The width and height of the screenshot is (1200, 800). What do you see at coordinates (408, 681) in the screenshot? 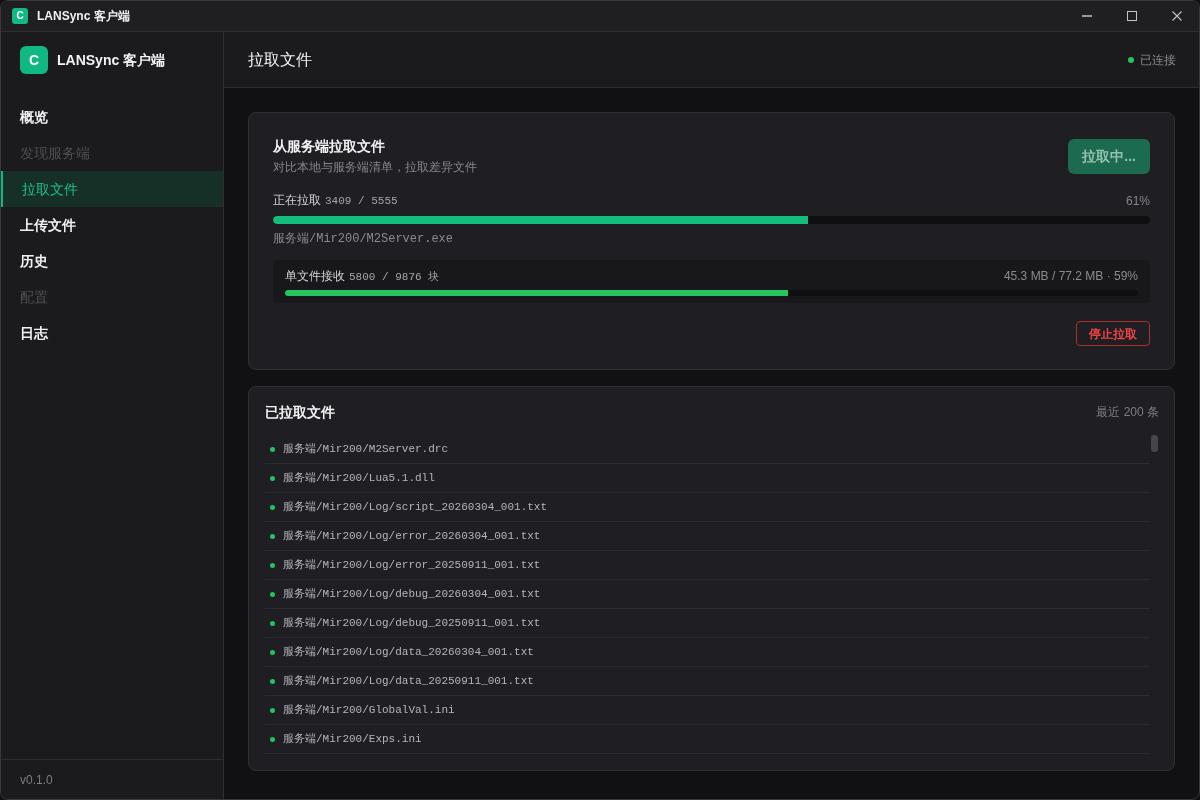
I see `file-path: 服务端/Mir200/Log/data_20250911_001.txt` at bounding box center [408, 681].